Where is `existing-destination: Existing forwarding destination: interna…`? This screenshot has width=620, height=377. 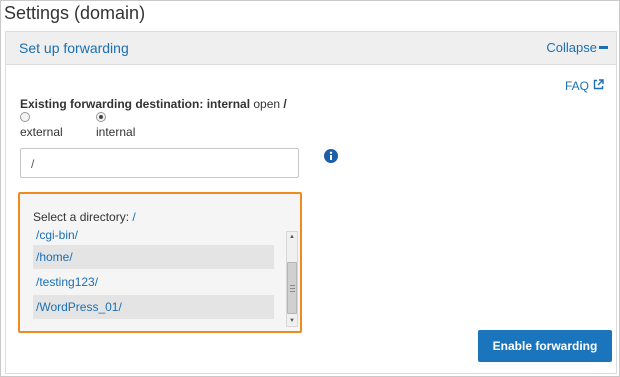 existing-destination: Existing forwarding destination: interna… is located at coordinates (153, 104).